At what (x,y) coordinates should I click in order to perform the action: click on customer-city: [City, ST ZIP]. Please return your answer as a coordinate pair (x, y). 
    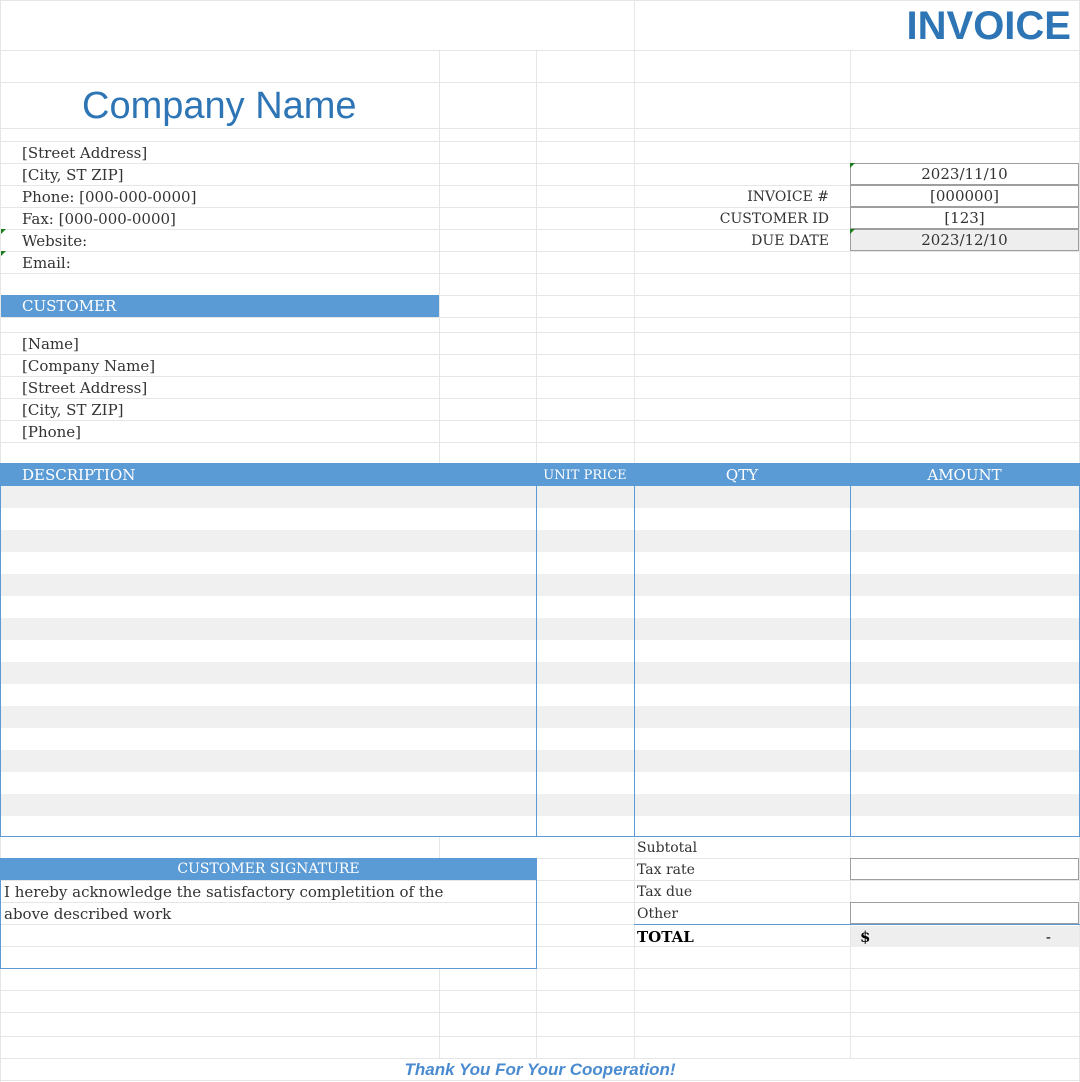
    Looking at the image, I should click on (73, 410).